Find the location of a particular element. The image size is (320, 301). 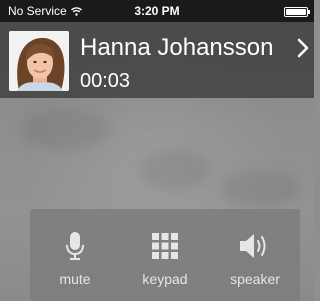

battery-icon is located at coordinates (297, 12).